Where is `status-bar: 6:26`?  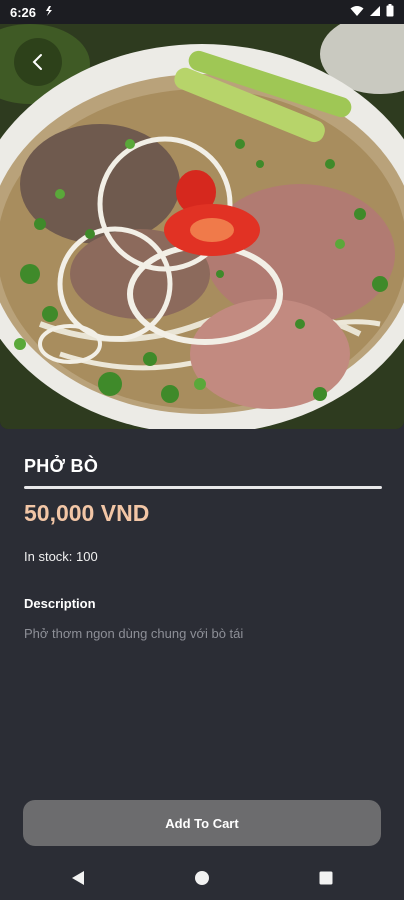 status-bar: 6:26 is located at coordinates (202, 12).